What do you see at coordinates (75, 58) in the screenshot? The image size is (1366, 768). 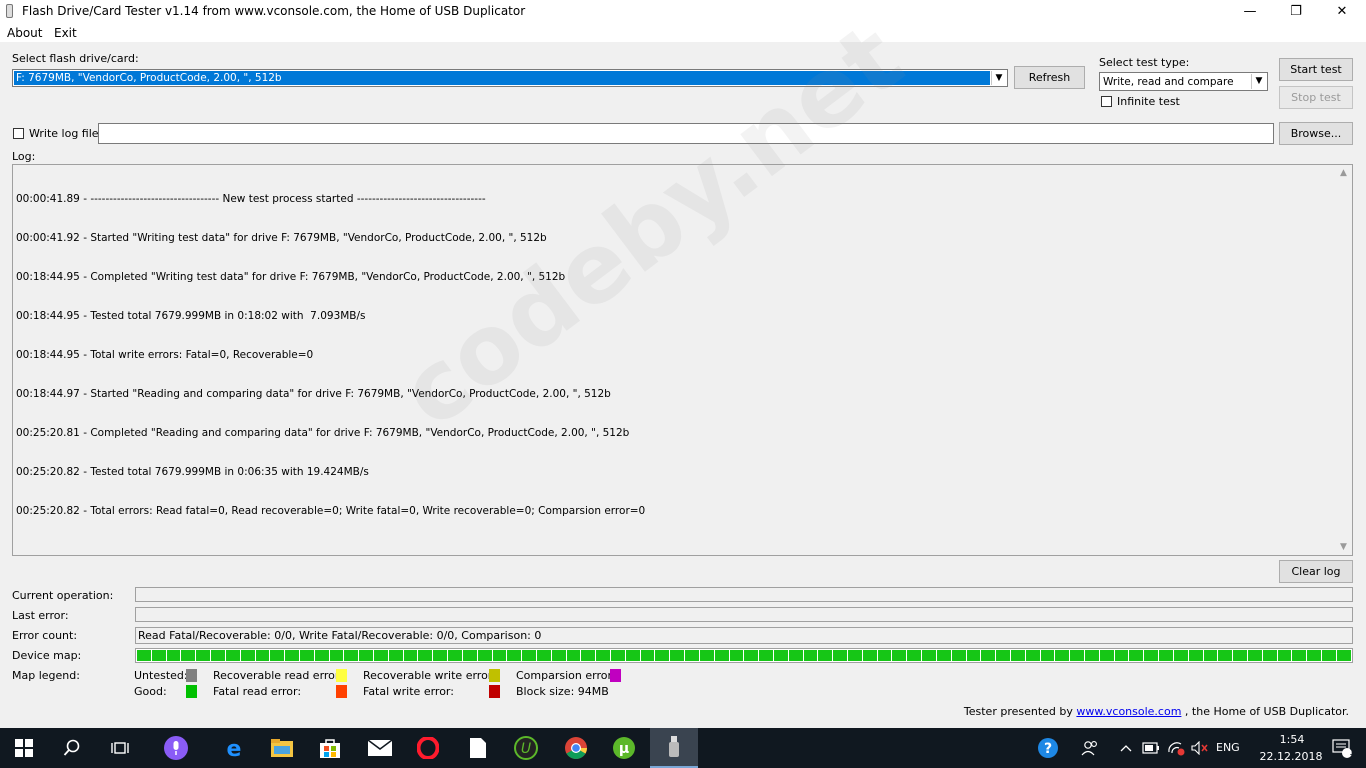 I see `select-drive-label: Select flash drive/card:` at bounding box center [75, 58].